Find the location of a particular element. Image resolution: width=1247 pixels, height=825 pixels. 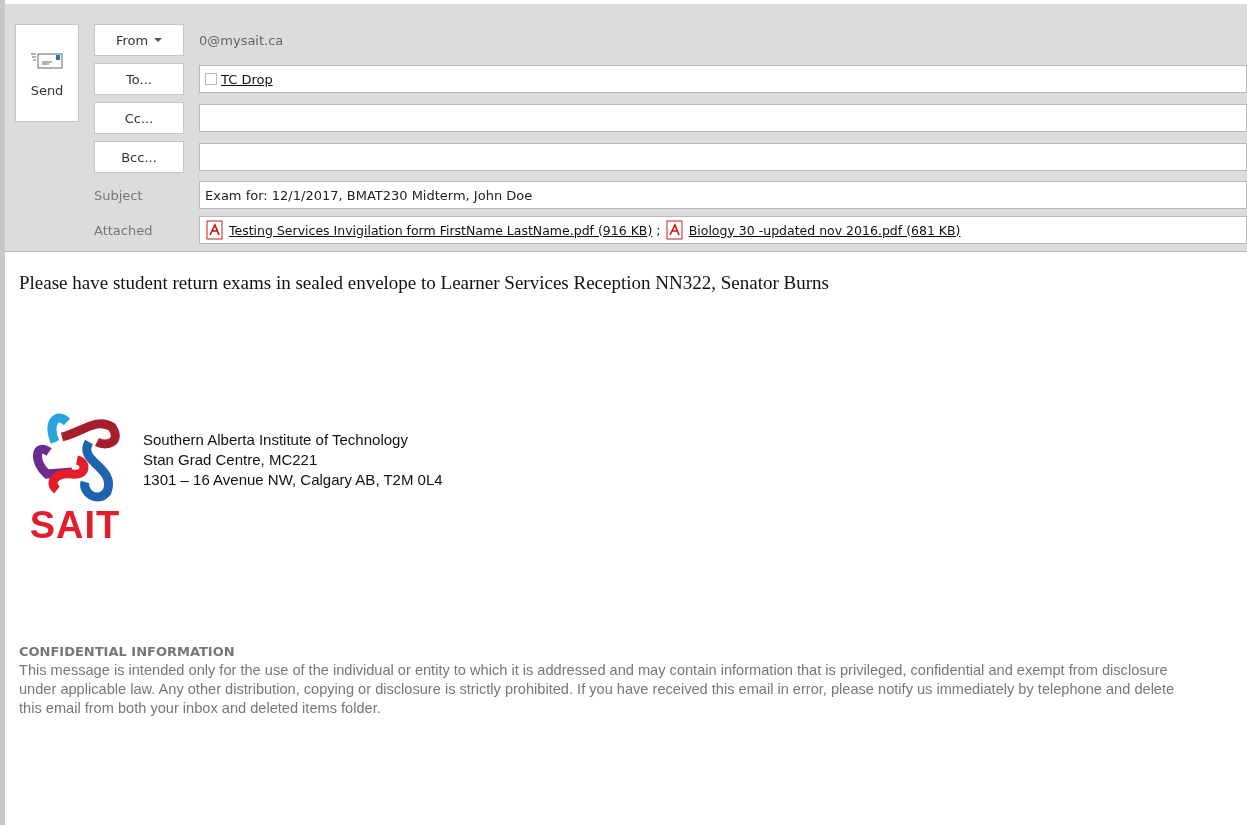

from-button: From is located at coordinates (139, 40).